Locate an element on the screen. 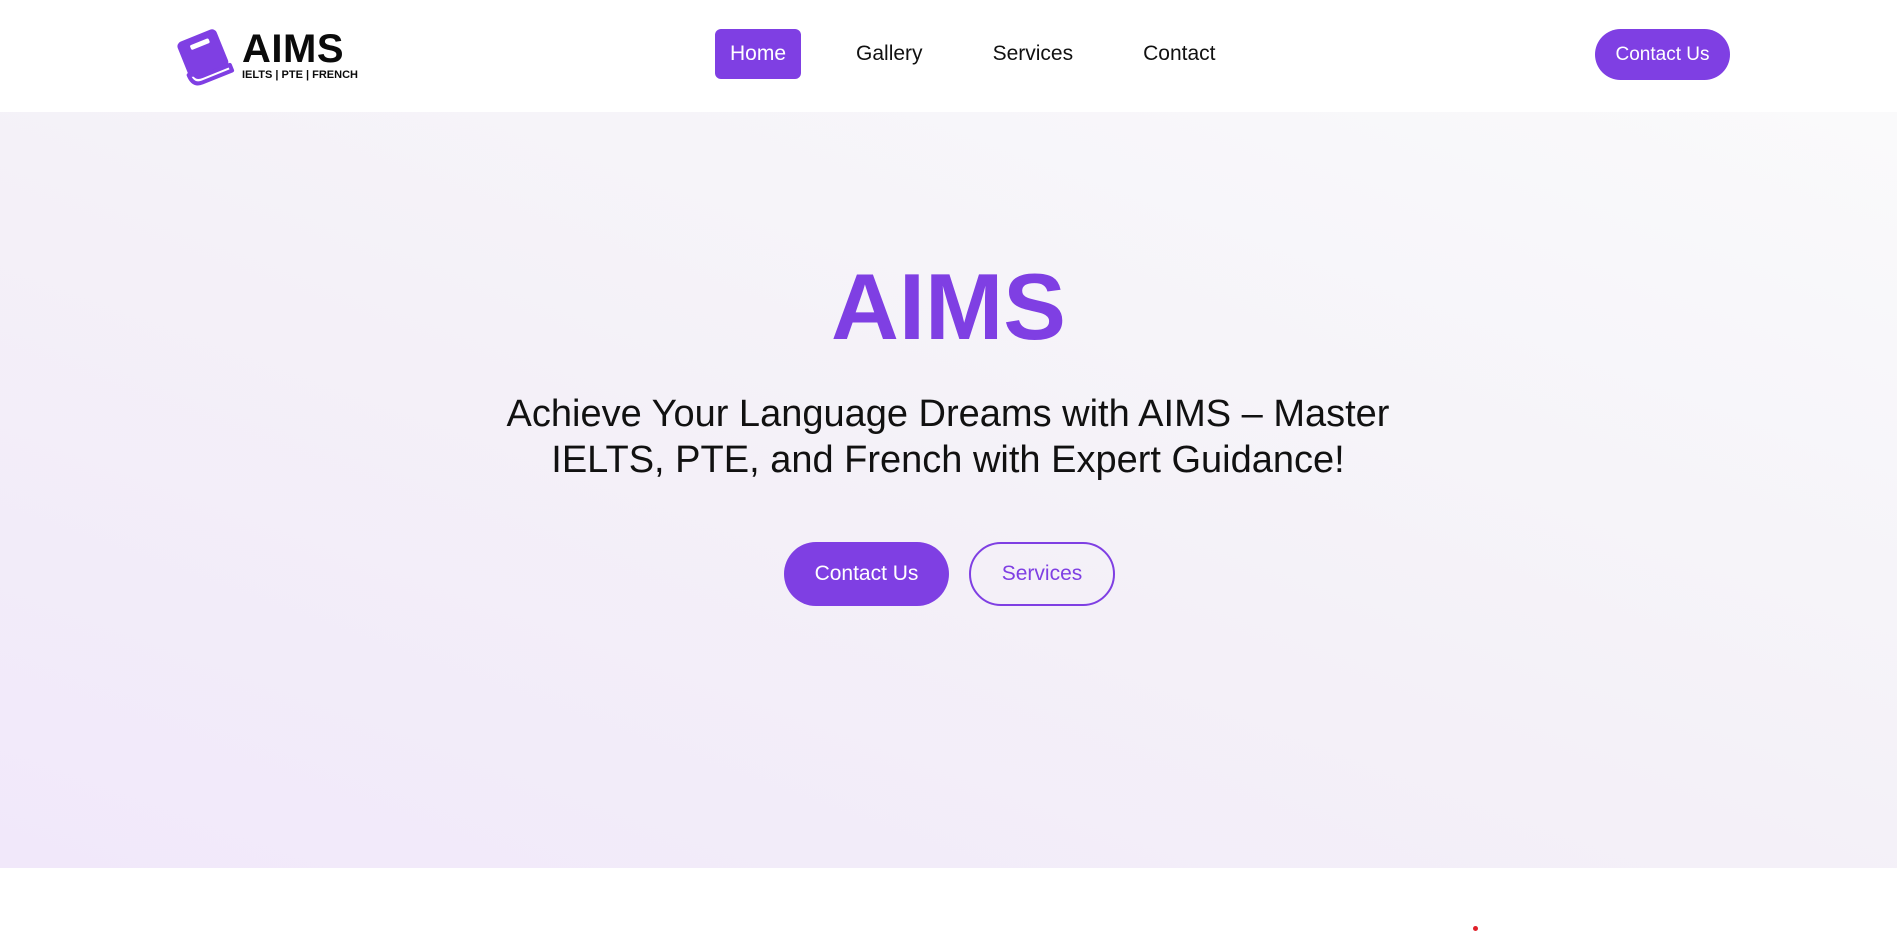 The height and width of the screenshot is (931, 1897). logo: AIMS IELTS | PTE | FRENCH is located at coordinates (268, 56).